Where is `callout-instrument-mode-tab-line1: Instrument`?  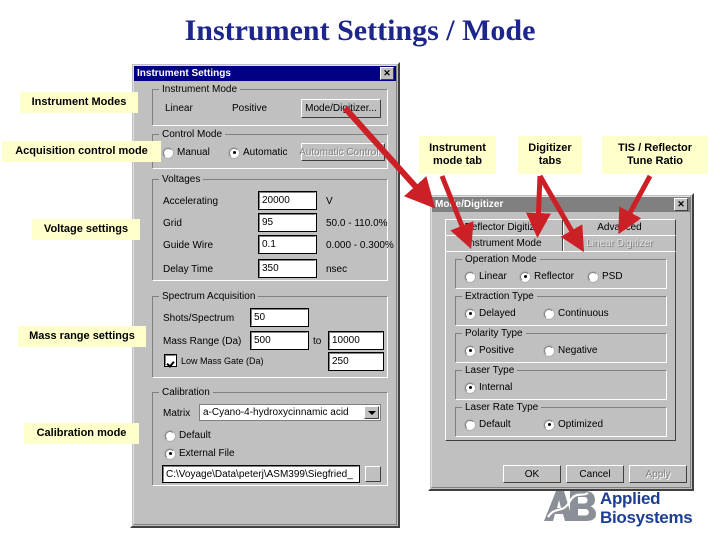 callout-instrument-mode-tab-line1: Instrument is located at coordinates (457, 148).